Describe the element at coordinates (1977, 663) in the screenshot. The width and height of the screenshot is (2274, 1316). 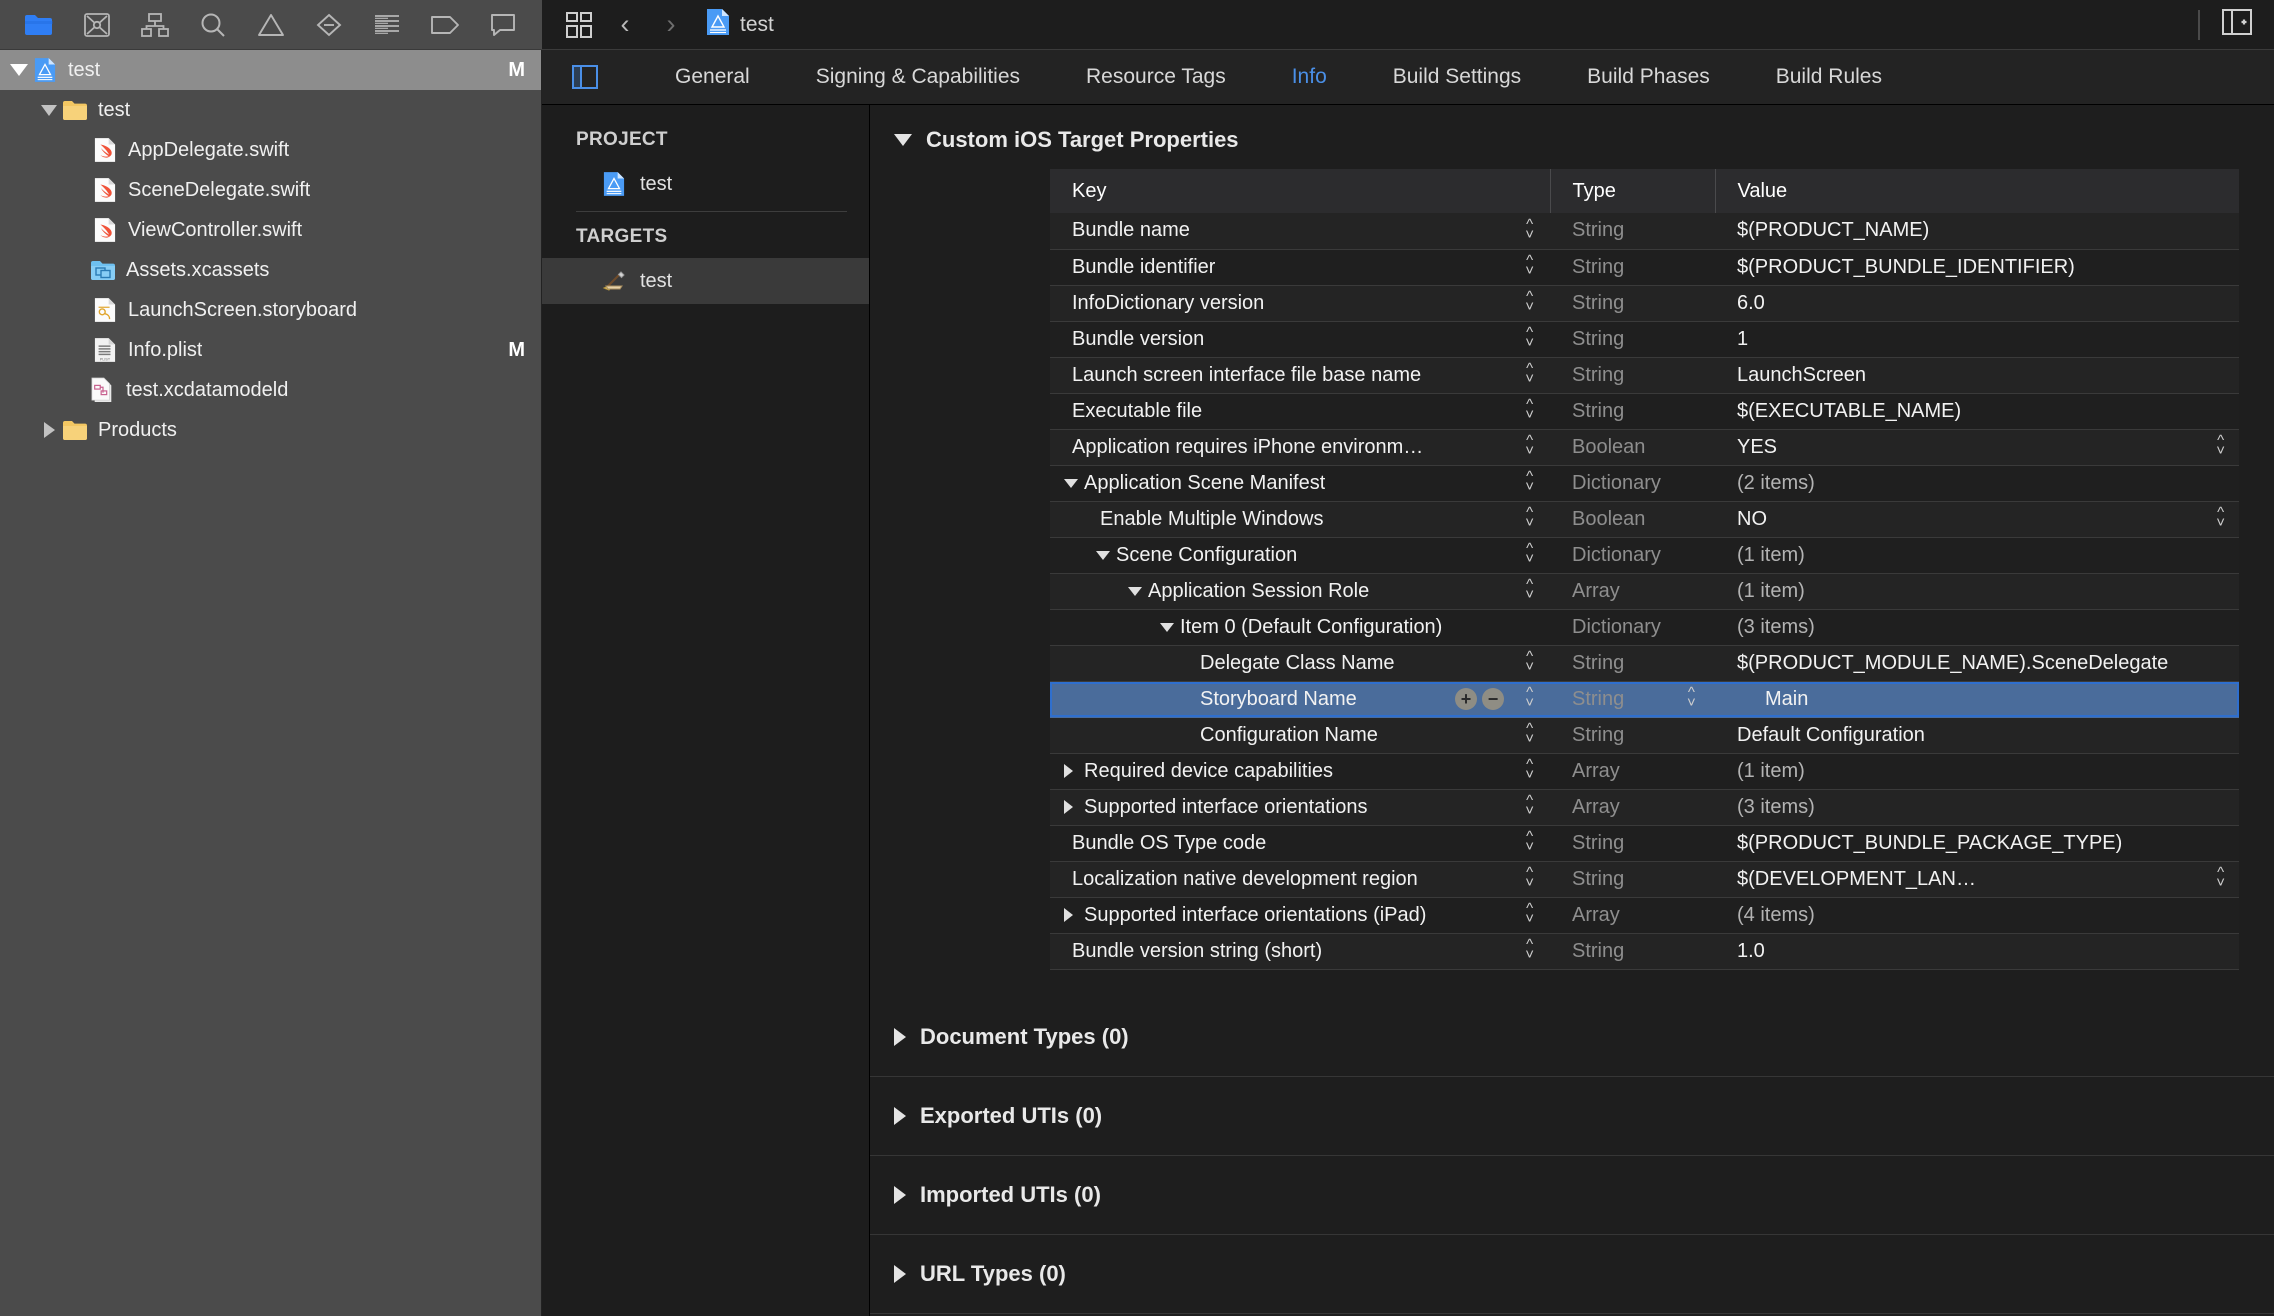
I see `row-value-cell: $(PRODUCT_MODULE_NAME).SceneDelegate` at that location.